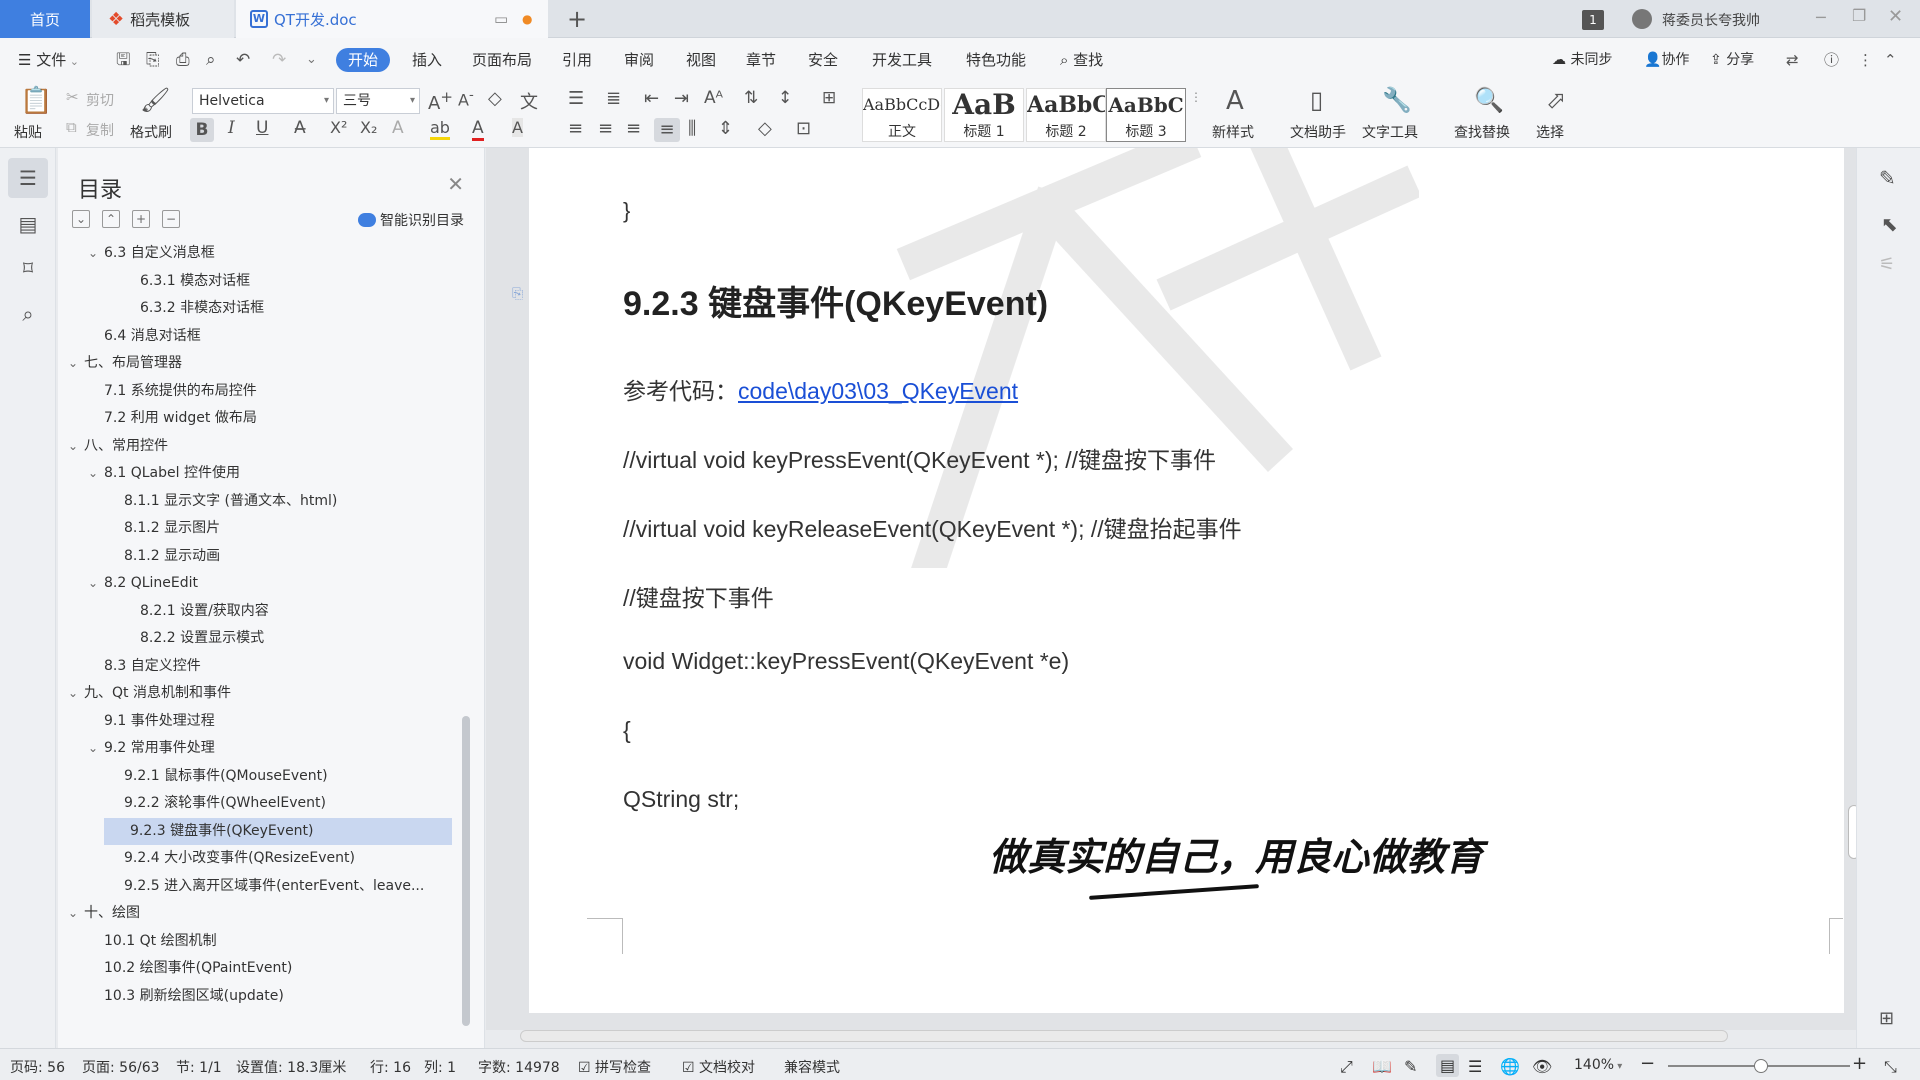 The height and width of the screenshot is (1080, 1920). I want to click on justify-icon: ≡, so click(667, 130).